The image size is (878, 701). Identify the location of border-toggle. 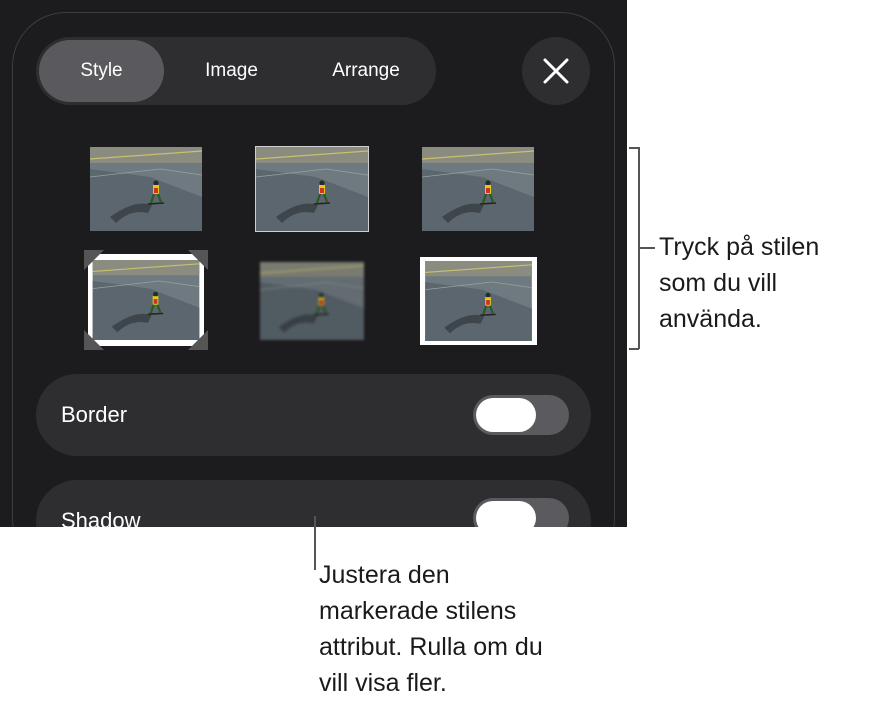
(521, 415).